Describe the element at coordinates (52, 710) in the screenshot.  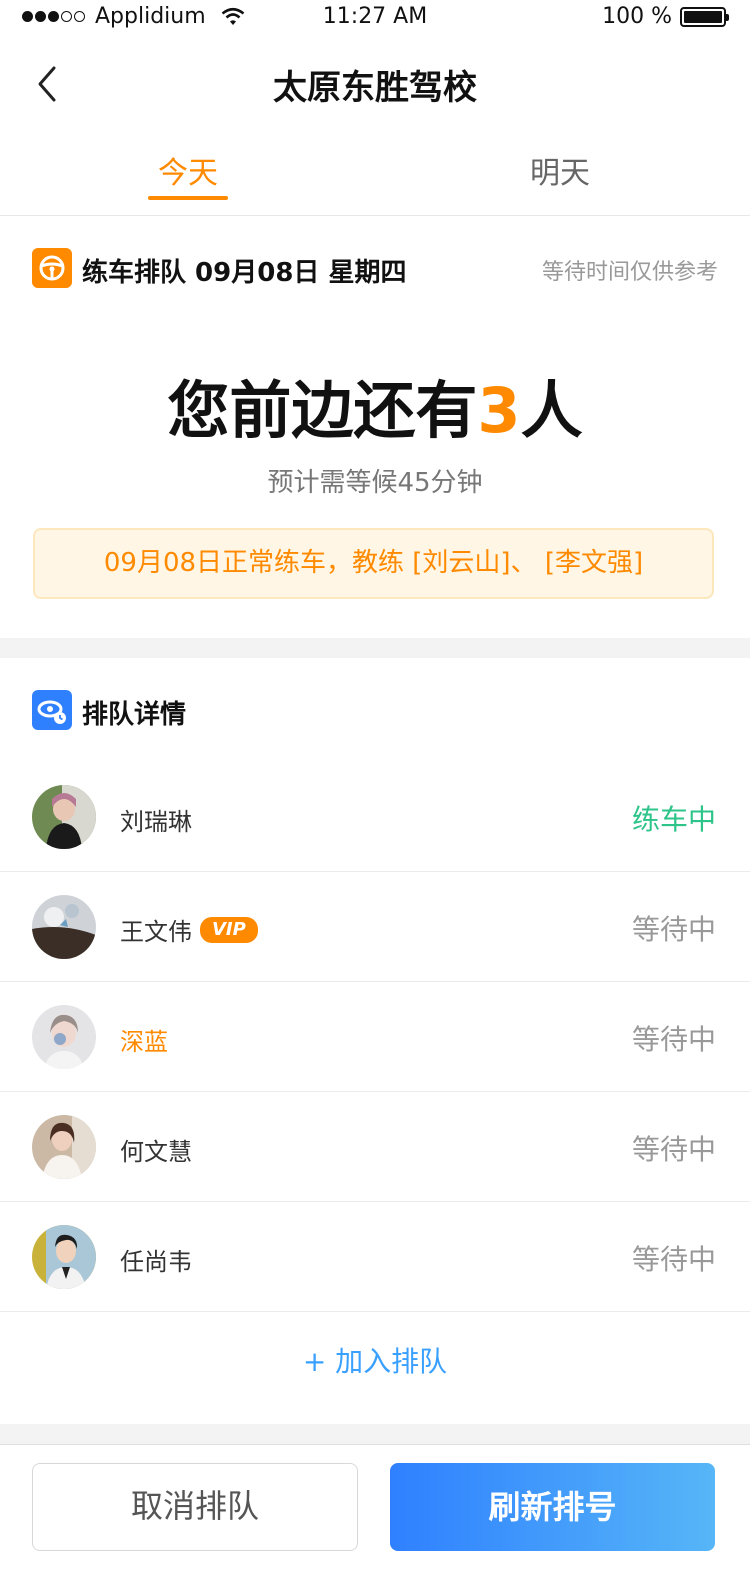
I see `queue-details-icon` at that location.